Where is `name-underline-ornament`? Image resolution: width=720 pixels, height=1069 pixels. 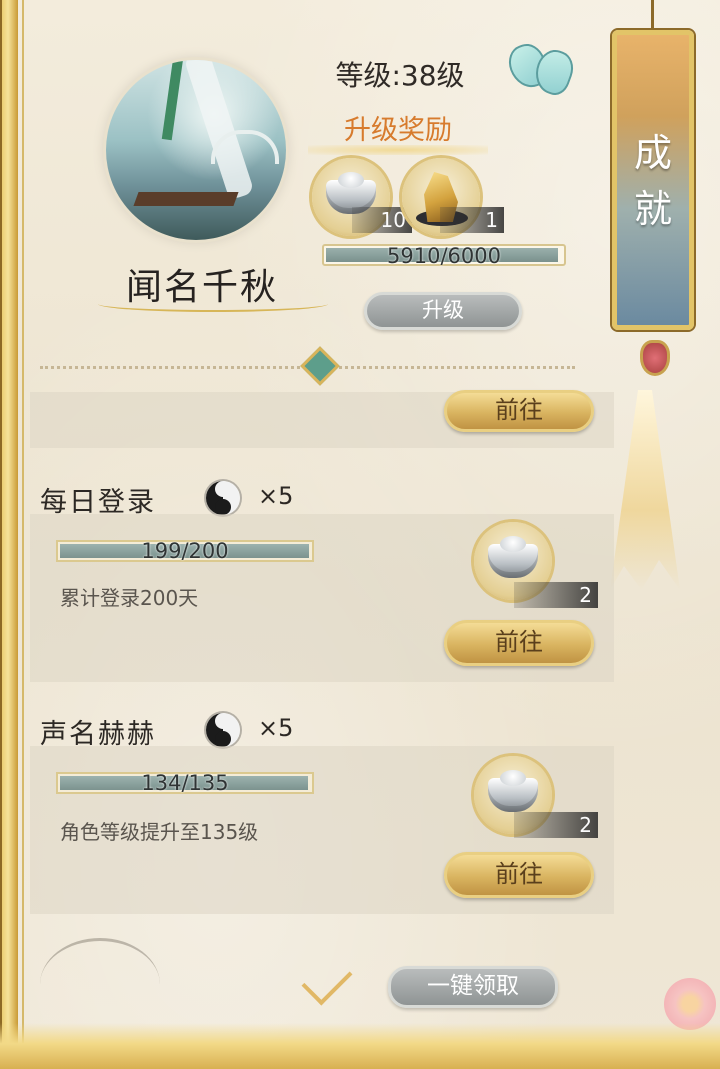
name-underline-ornament is located at coordinates (213, 304).